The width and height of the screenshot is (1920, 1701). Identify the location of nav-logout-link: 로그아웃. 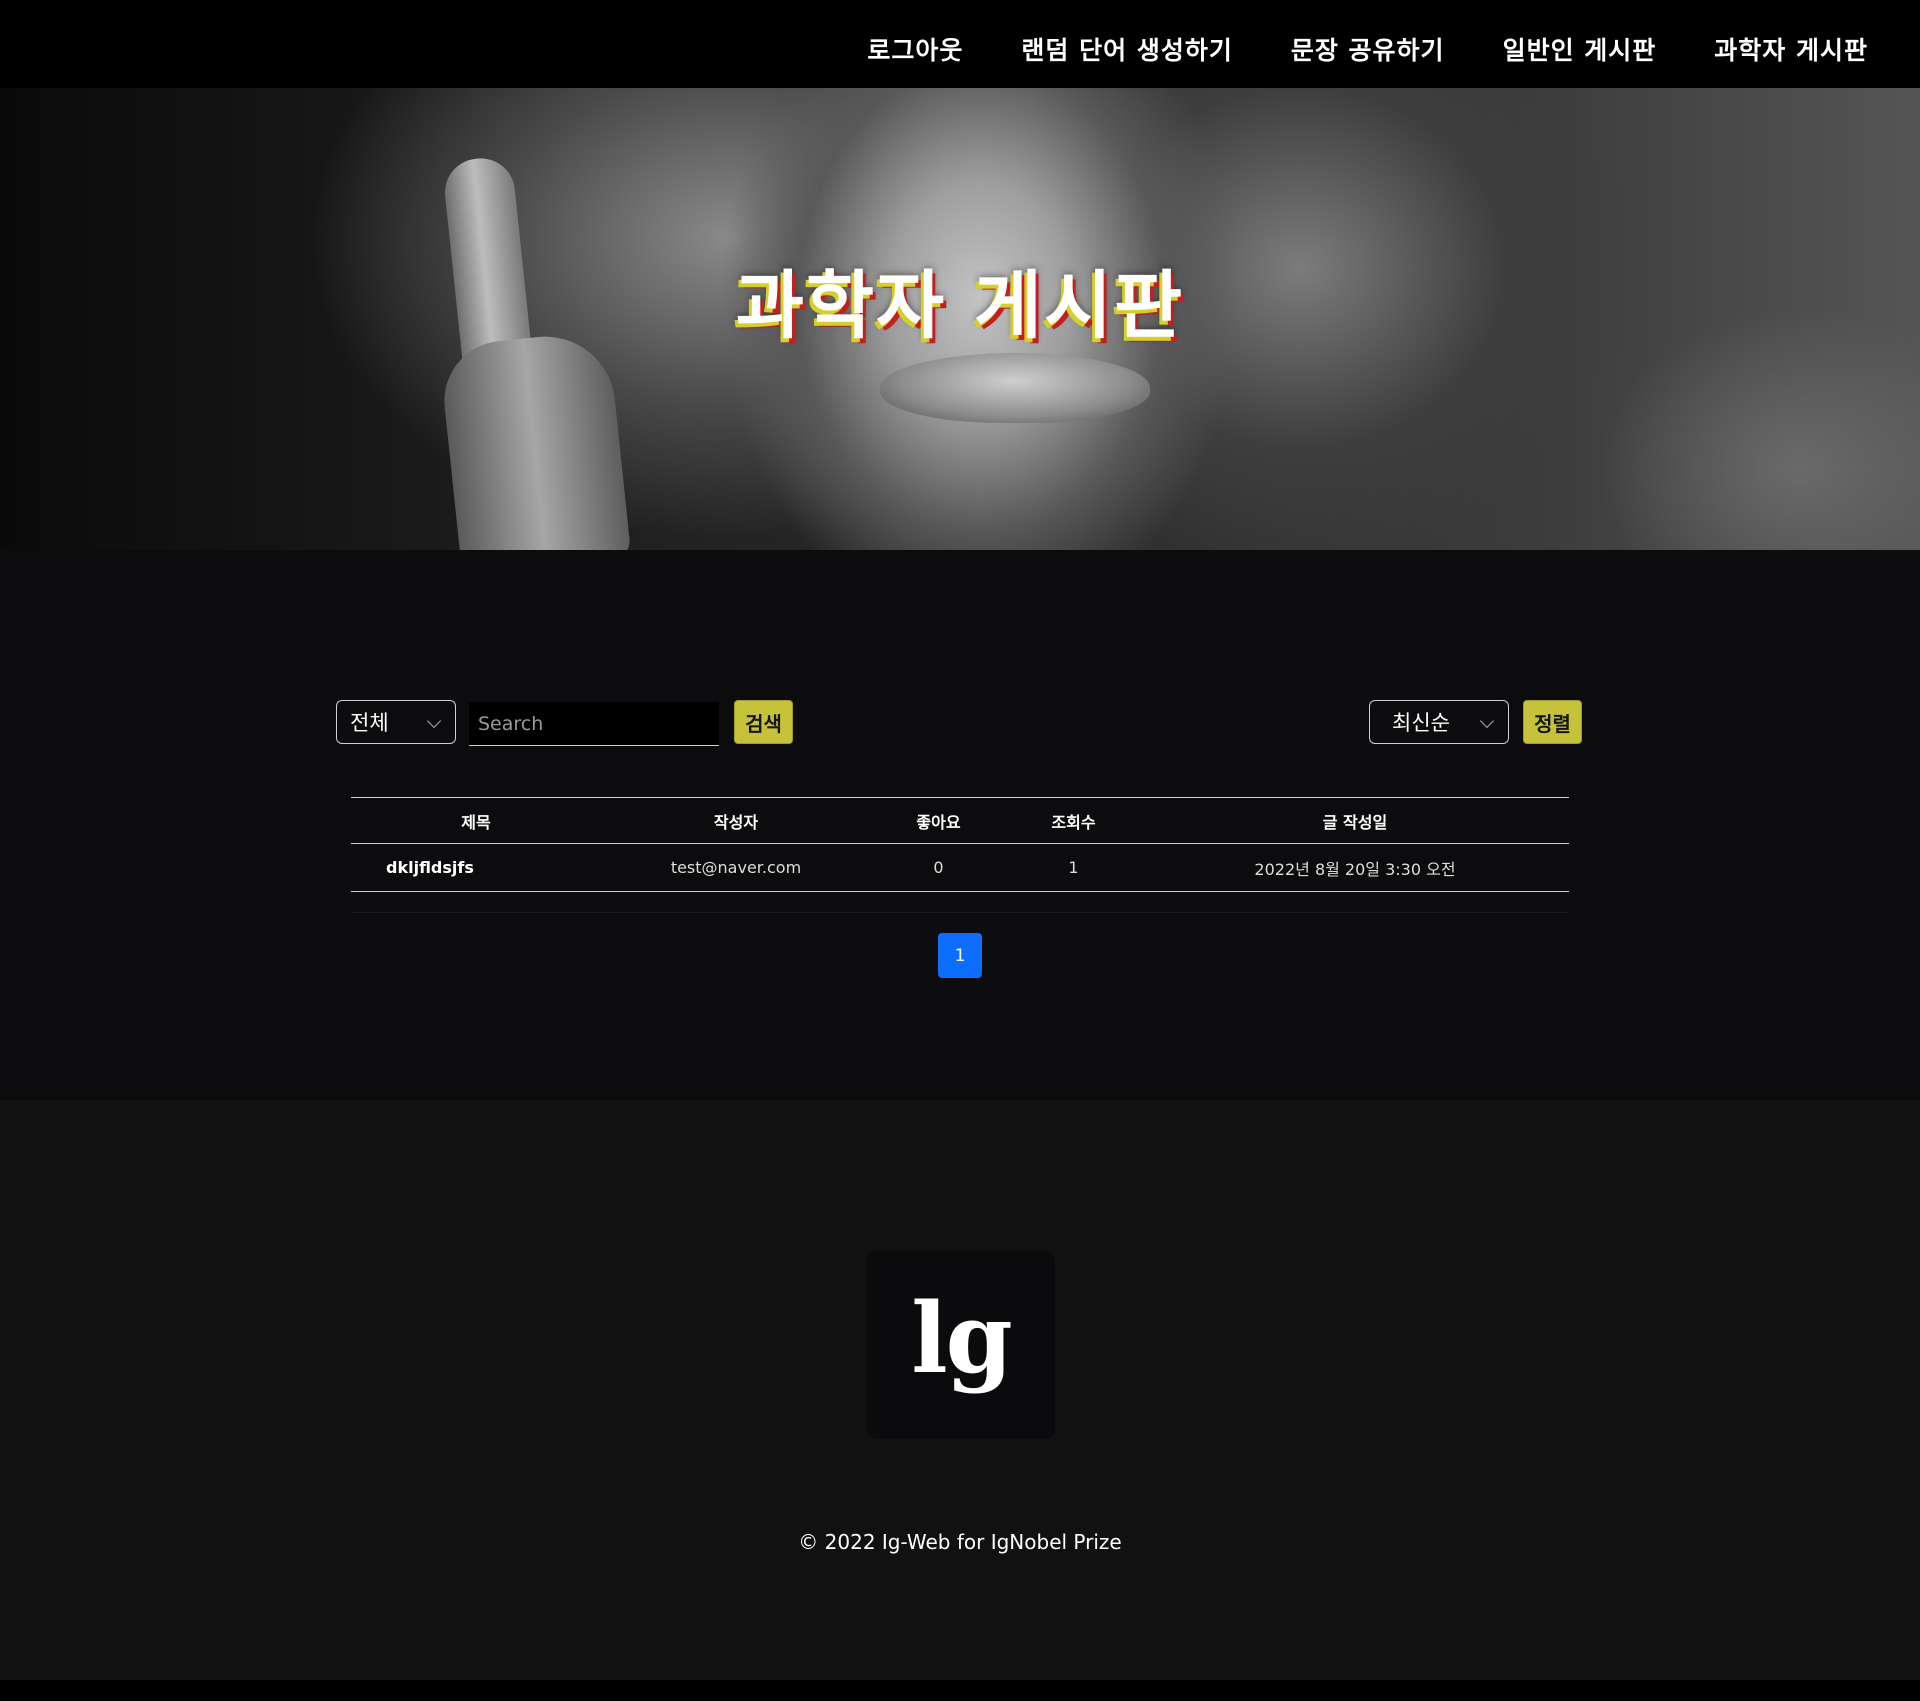
(915, 49).